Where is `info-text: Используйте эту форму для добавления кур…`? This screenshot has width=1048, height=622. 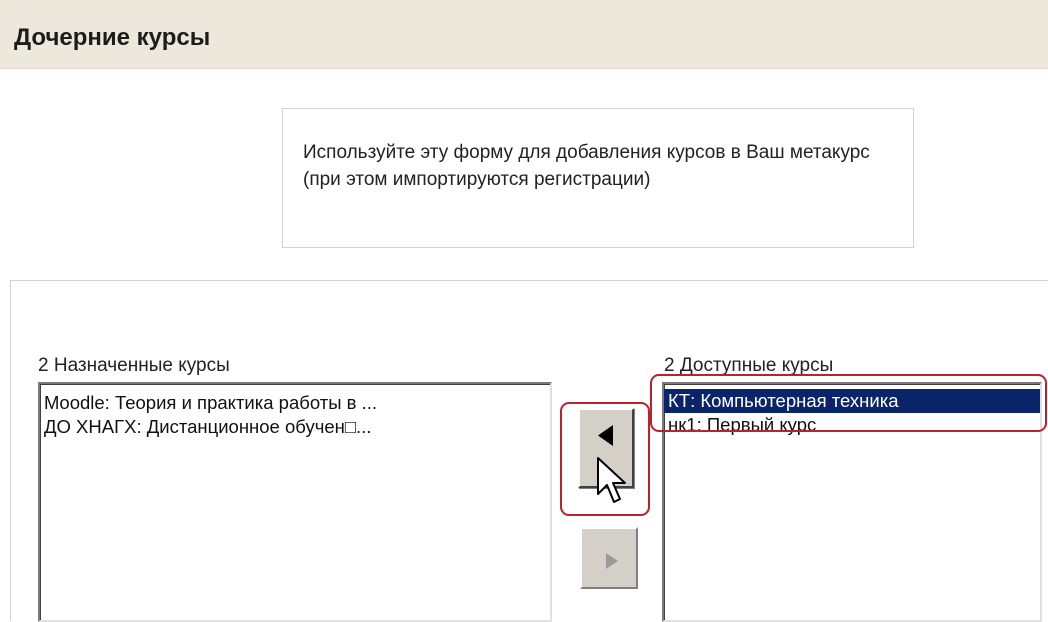 info-text: Используйте эту форму для добавления кур… is located at coordinates (586, 166).